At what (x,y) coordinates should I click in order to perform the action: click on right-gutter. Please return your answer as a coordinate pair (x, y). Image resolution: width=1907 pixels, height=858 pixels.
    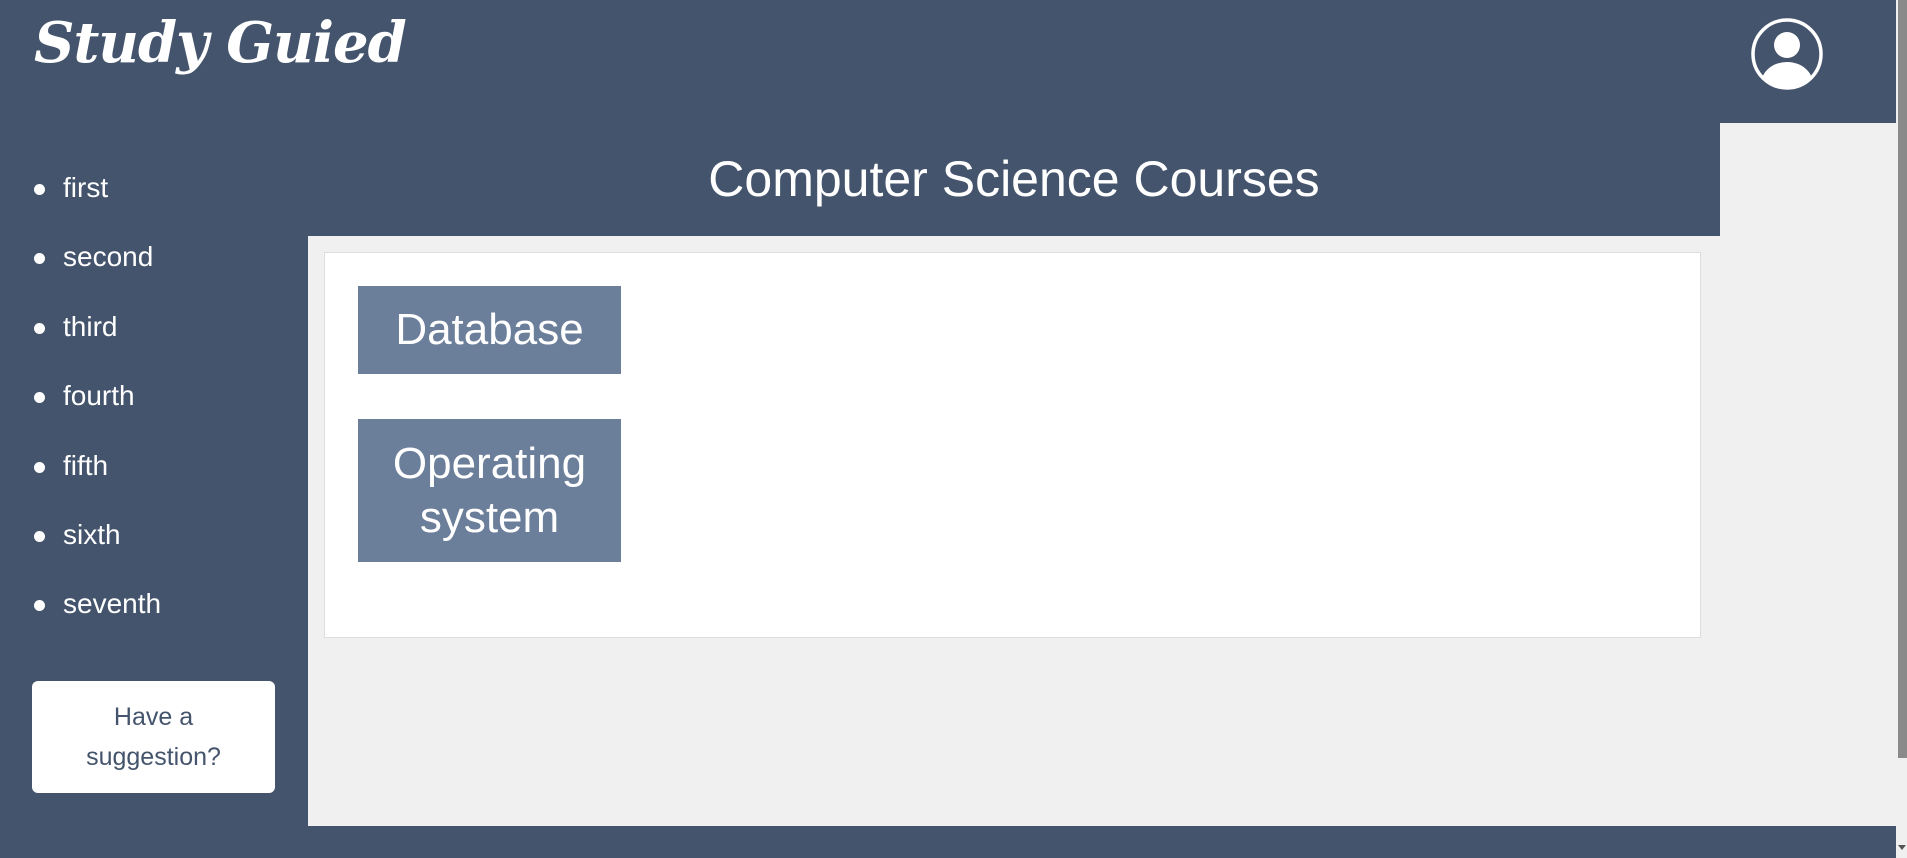
    Looking at the image, I should click on (1808, 474).